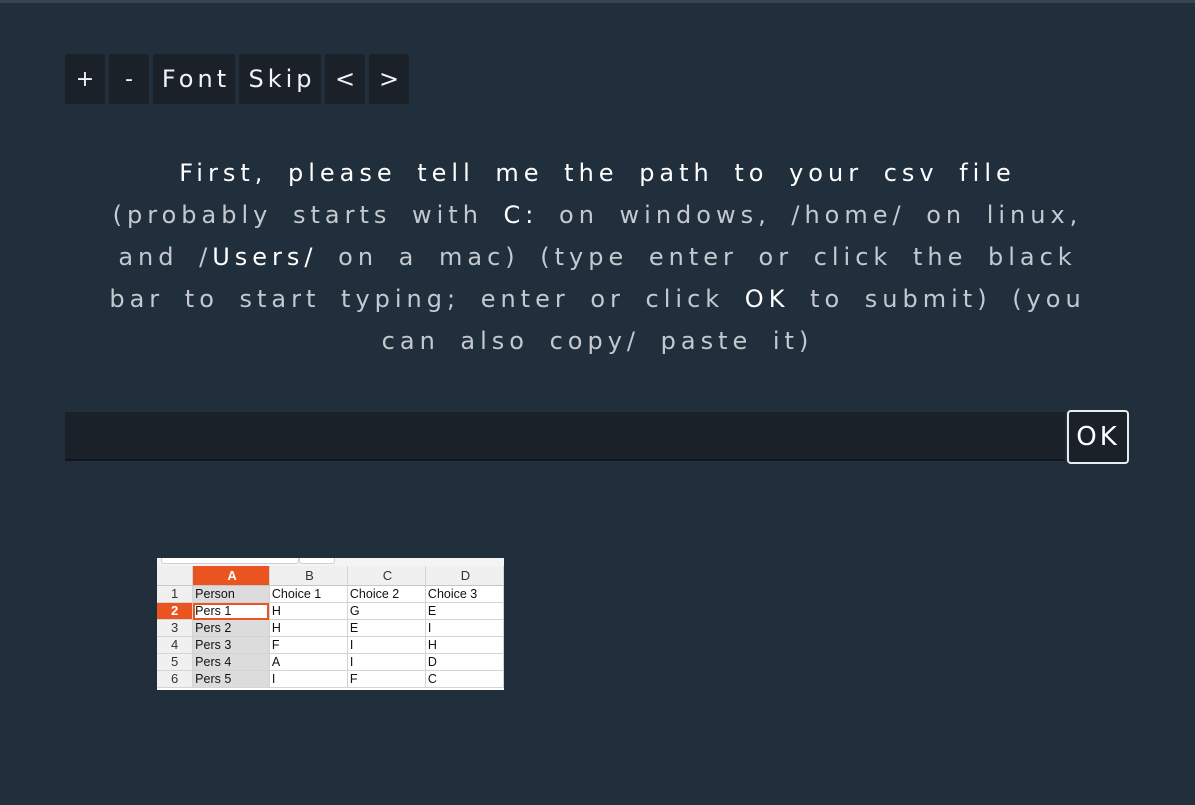  What do you see at coordinates (231, 576) in the screenshot?
I see `column-header-a: A` at bounding box center [231, 576].